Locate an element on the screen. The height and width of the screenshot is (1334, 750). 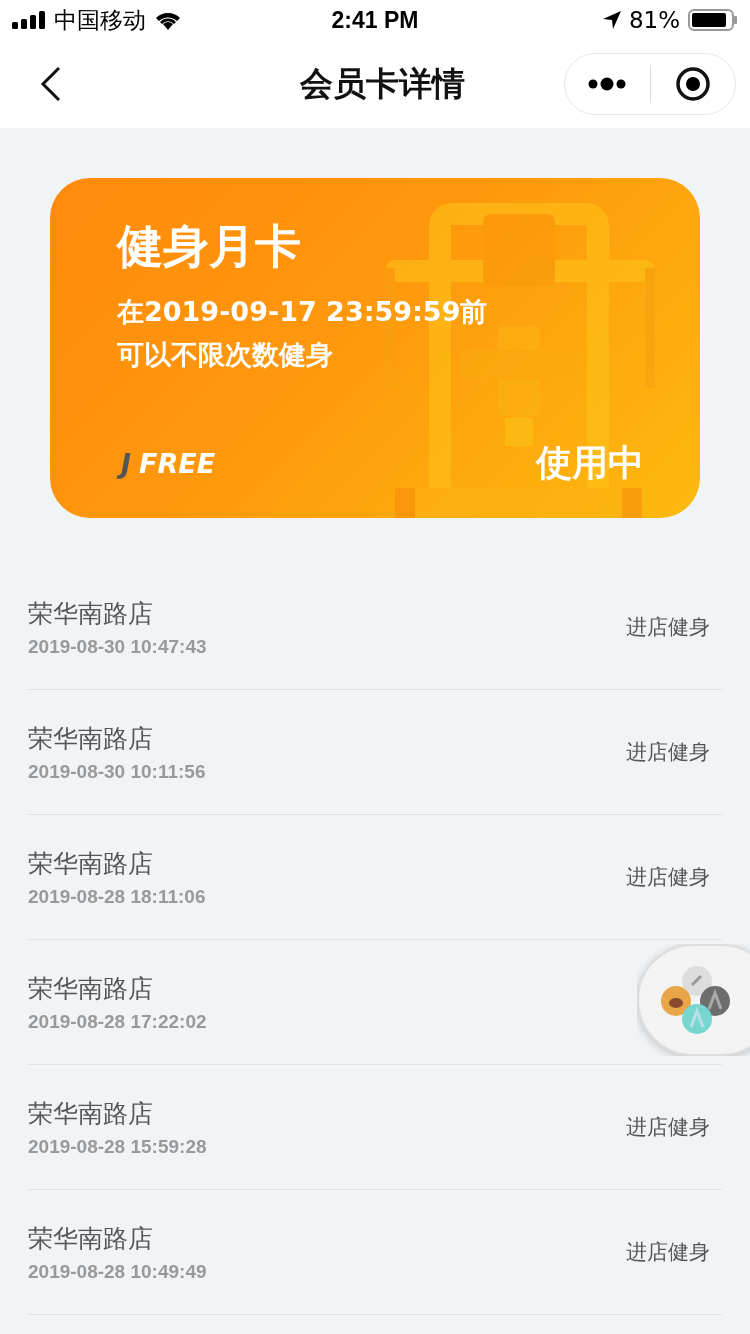
more-icon is located at coordinates (607, 84).